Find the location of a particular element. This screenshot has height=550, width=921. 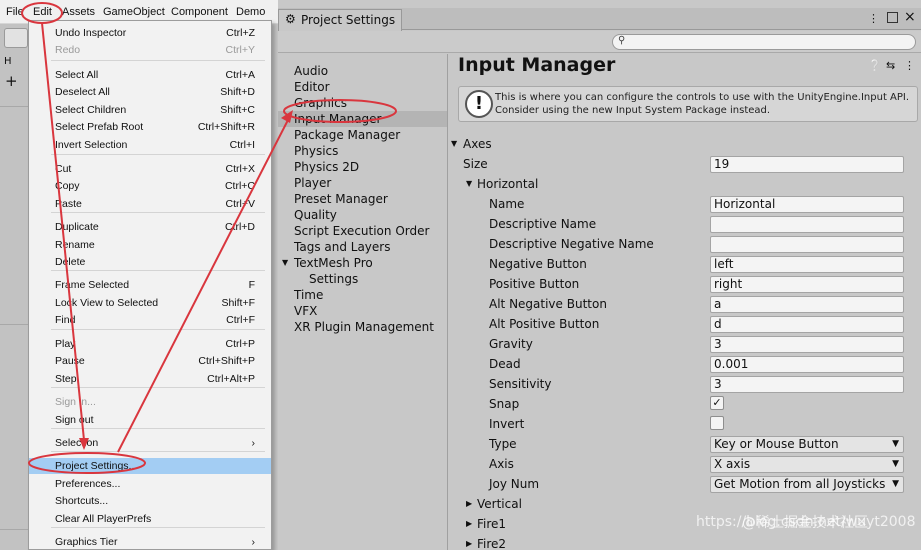

sidebar-item: Tags and Layers is located at coordinates (362, 247).